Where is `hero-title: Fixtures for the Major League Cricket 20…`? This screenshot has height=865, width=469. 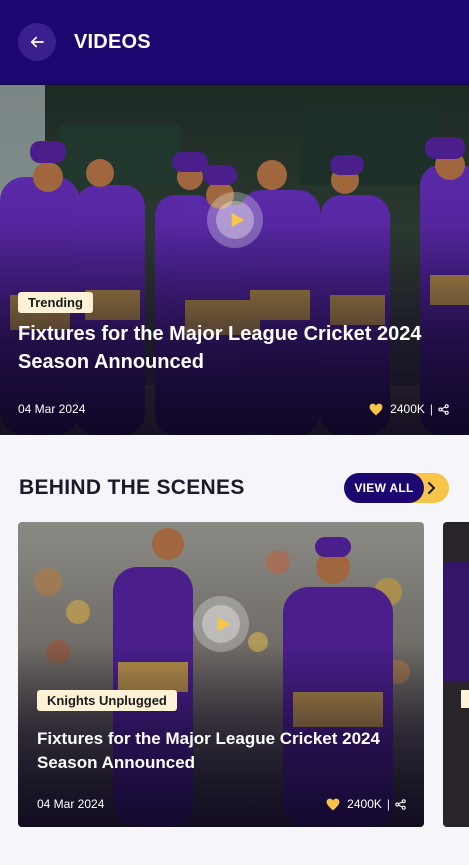 hero-title: Fixtures for the Major League Cricket 20… is located at coordinates (233, 348).